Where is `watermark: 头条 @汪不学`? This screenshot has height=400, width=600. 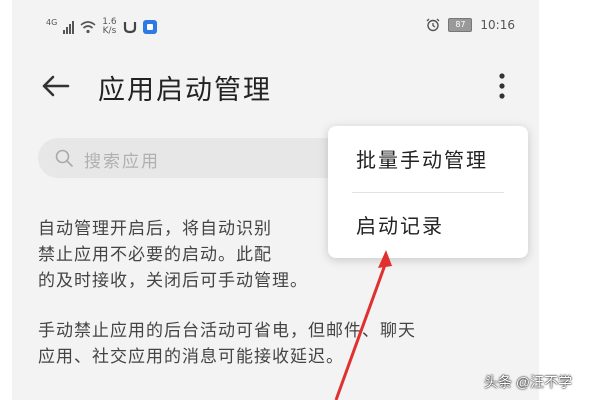 watermark: 头条 @汪不学 is located at coordinates (528, 382).